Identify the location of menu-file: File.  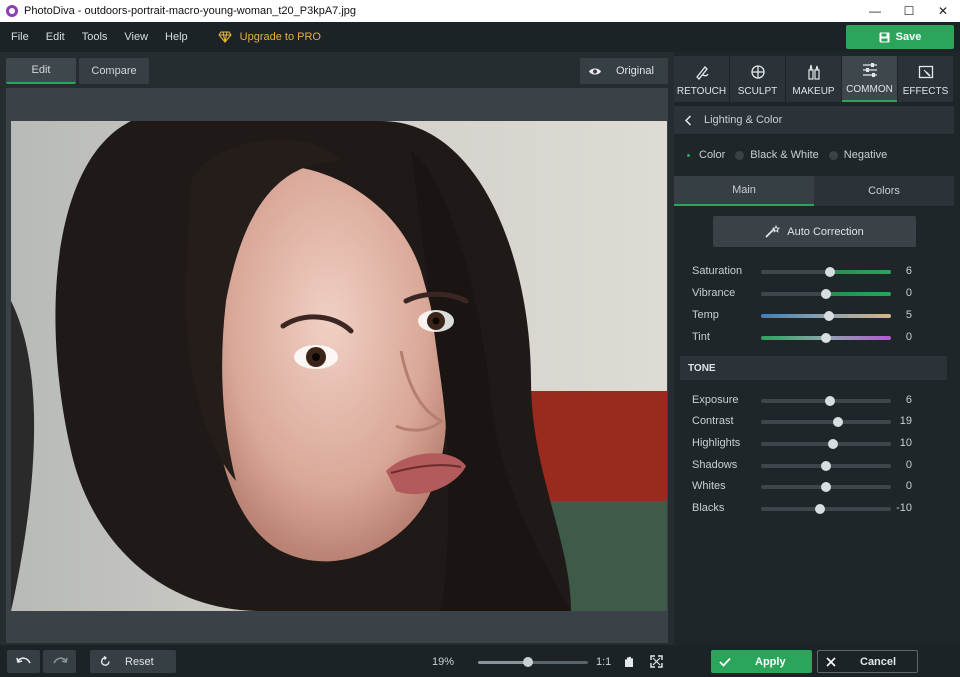
(20, 37).